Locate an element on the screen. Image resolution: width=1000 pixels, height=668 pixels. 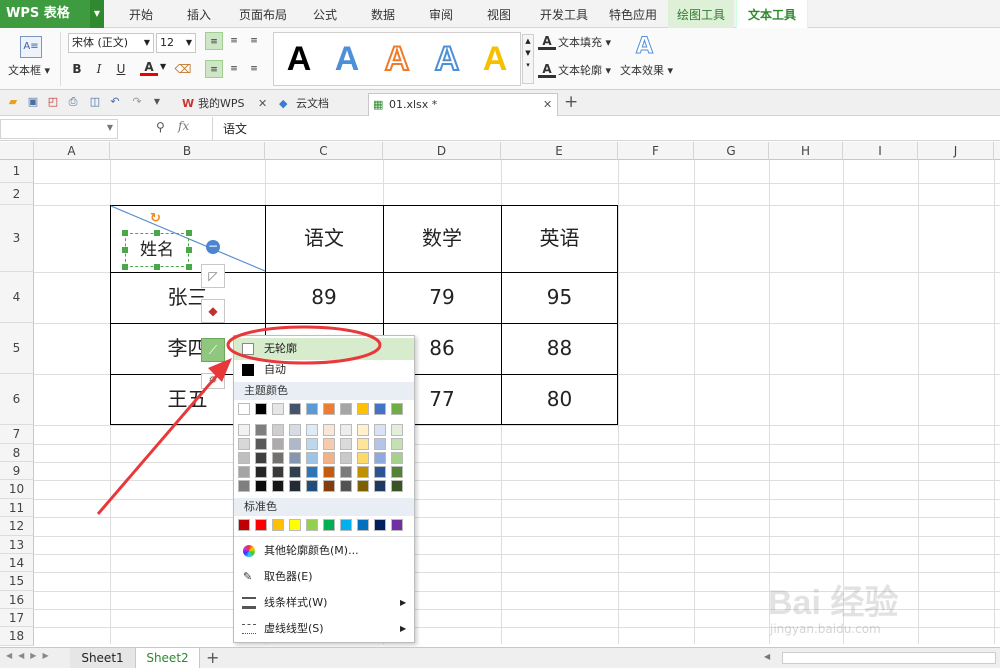
horizontal-scrollbar is located at coordinates (889, 658).